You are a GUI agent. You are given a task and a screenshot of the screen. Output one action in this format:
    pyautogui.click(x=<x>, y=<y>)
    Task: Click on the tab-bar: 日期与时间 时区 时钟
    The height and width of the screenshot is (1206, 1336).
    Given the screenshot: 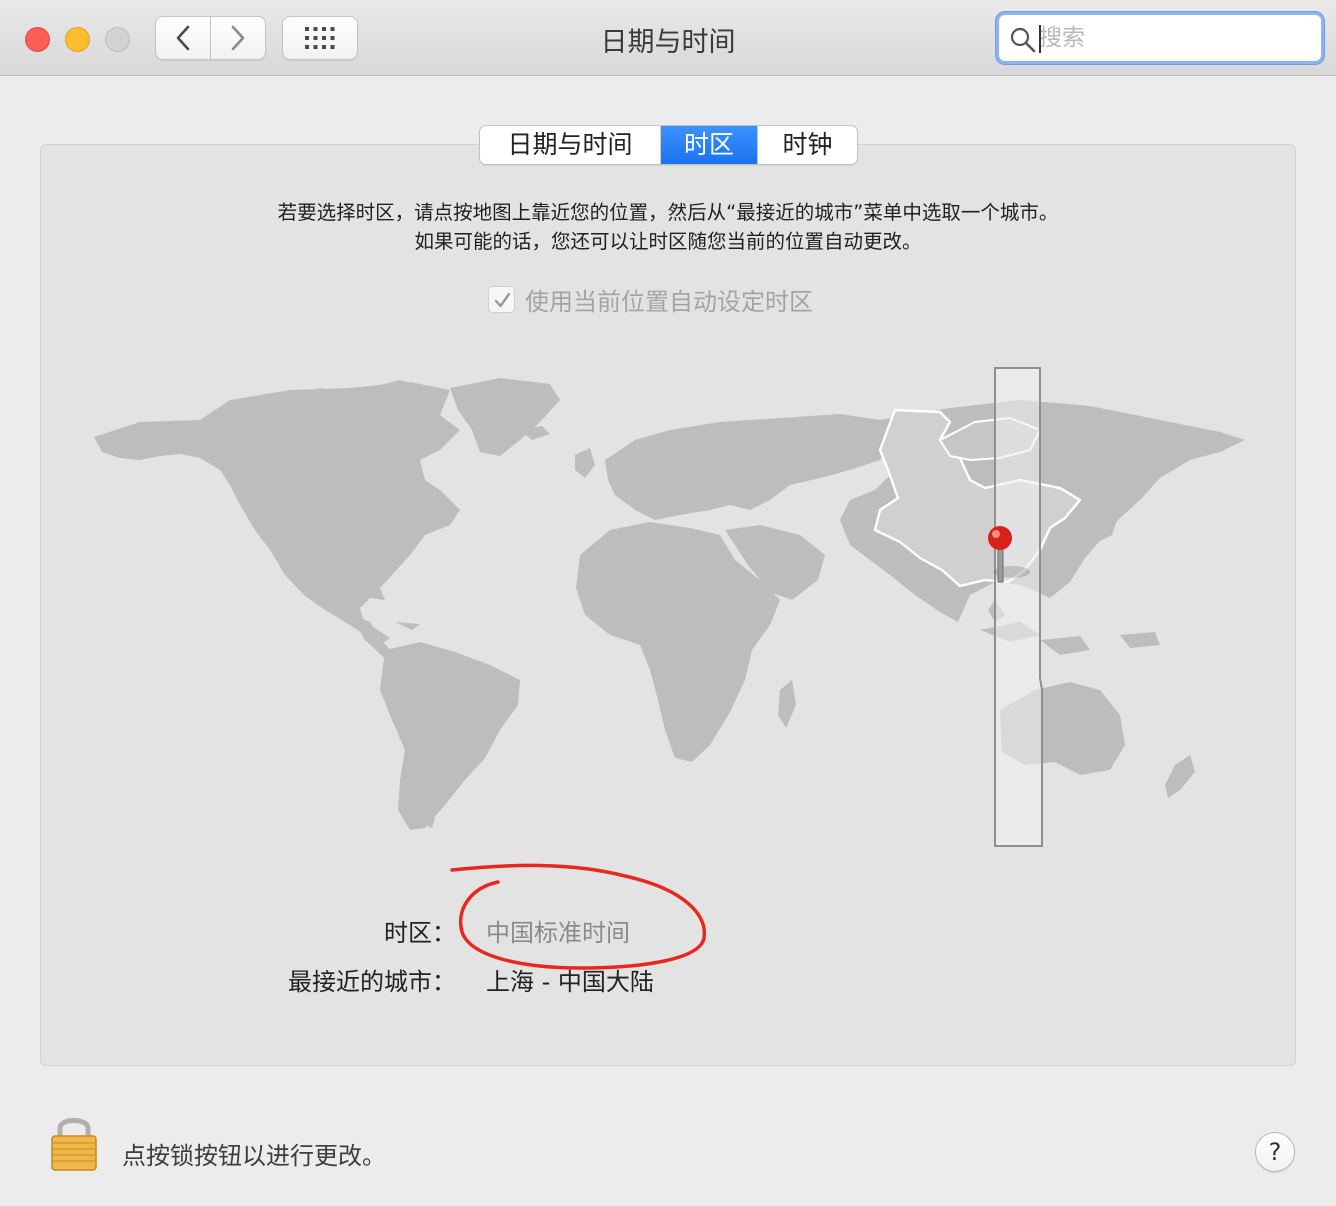 What is the action you would take?
    pyautogui.click(x=668, y=145)
    